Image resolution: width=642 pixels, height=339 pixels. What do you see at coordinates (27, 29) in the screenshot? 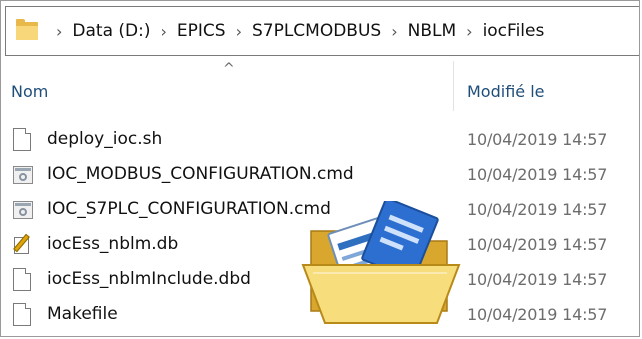
I see `folder-icon` at bounding box center [27, 29].